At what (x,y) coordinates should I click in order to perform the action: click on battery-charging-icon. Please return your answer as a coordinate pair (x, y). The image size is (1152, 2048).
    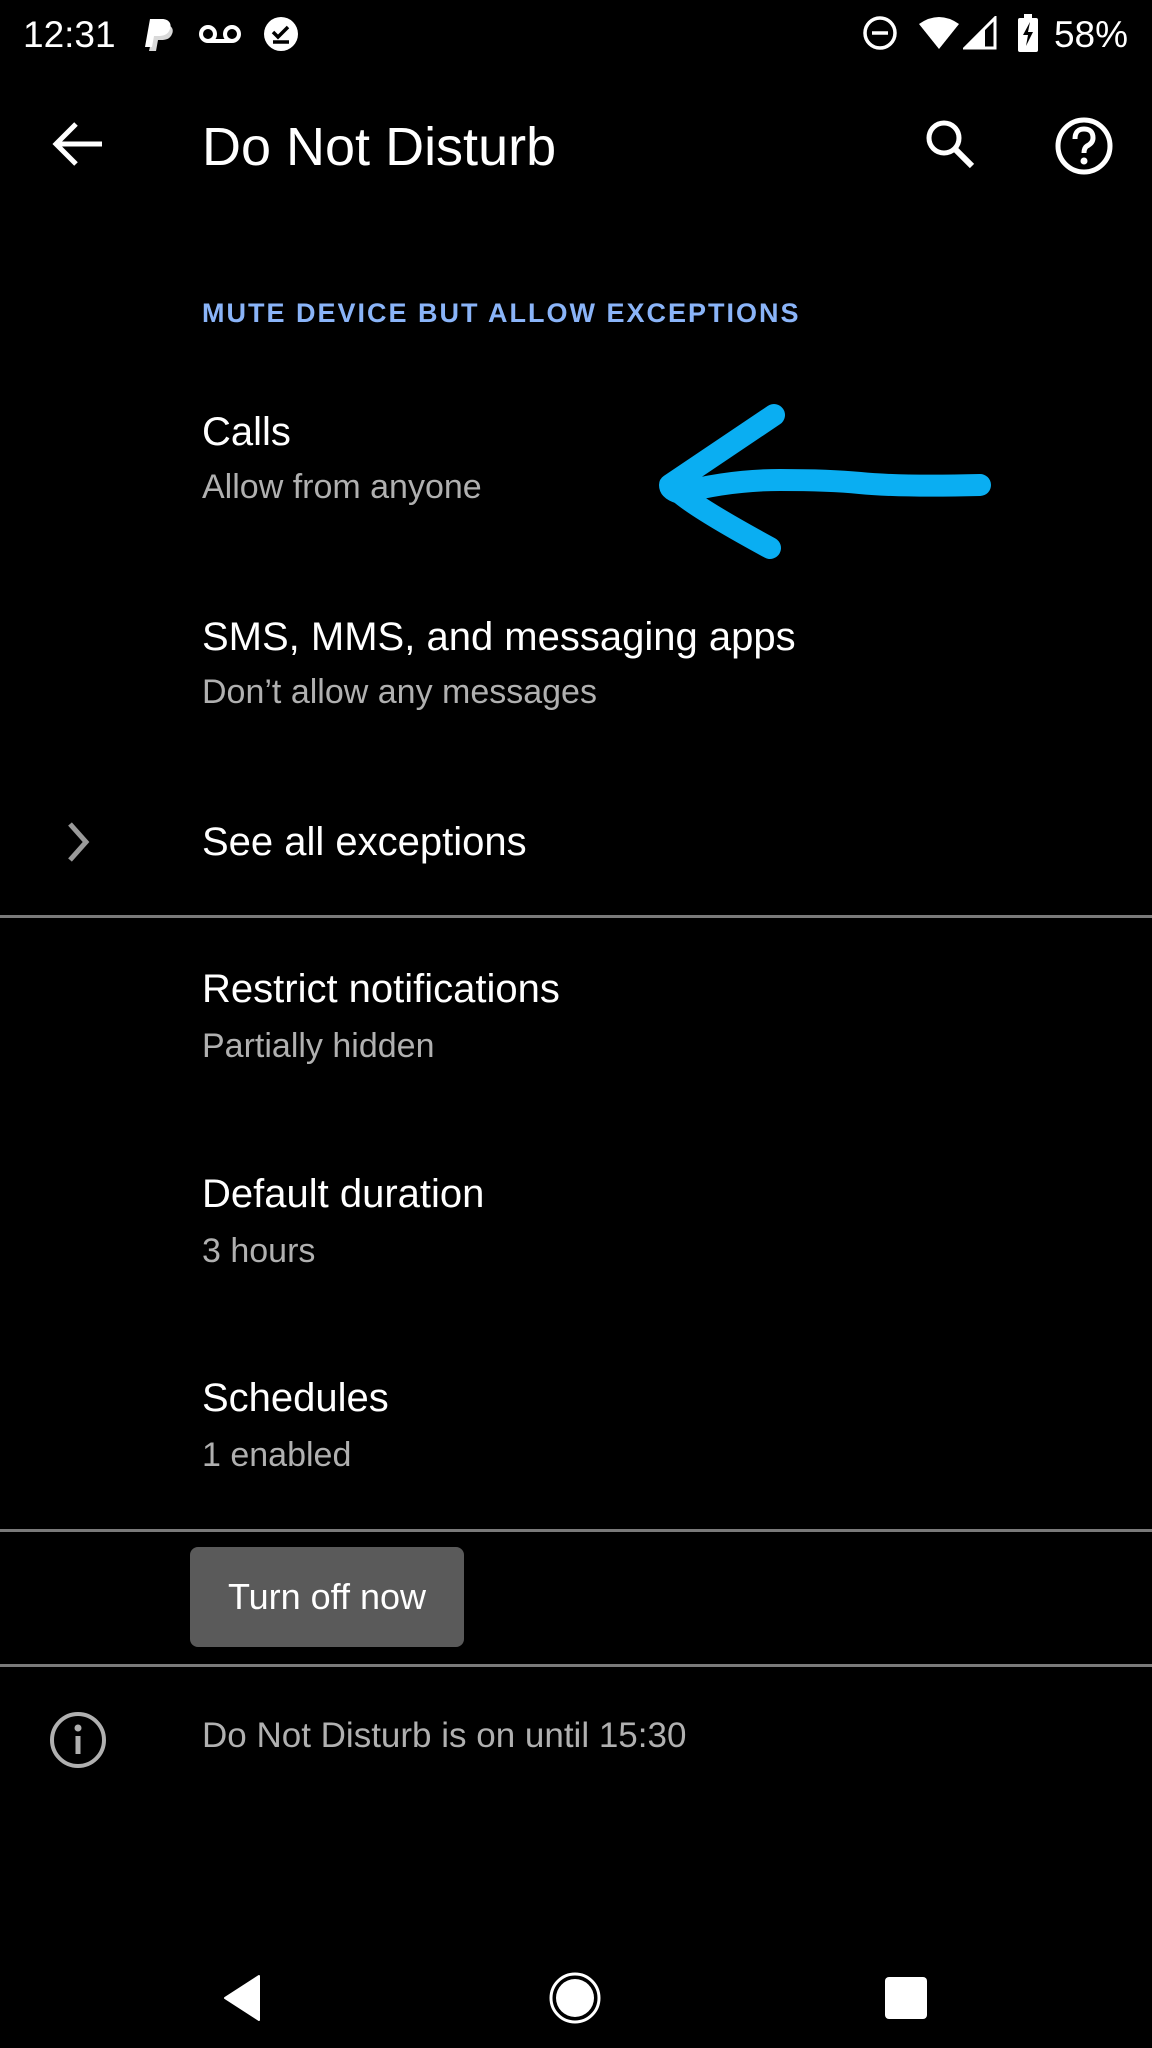
    Looking at the image, I should click on (1028, 33).